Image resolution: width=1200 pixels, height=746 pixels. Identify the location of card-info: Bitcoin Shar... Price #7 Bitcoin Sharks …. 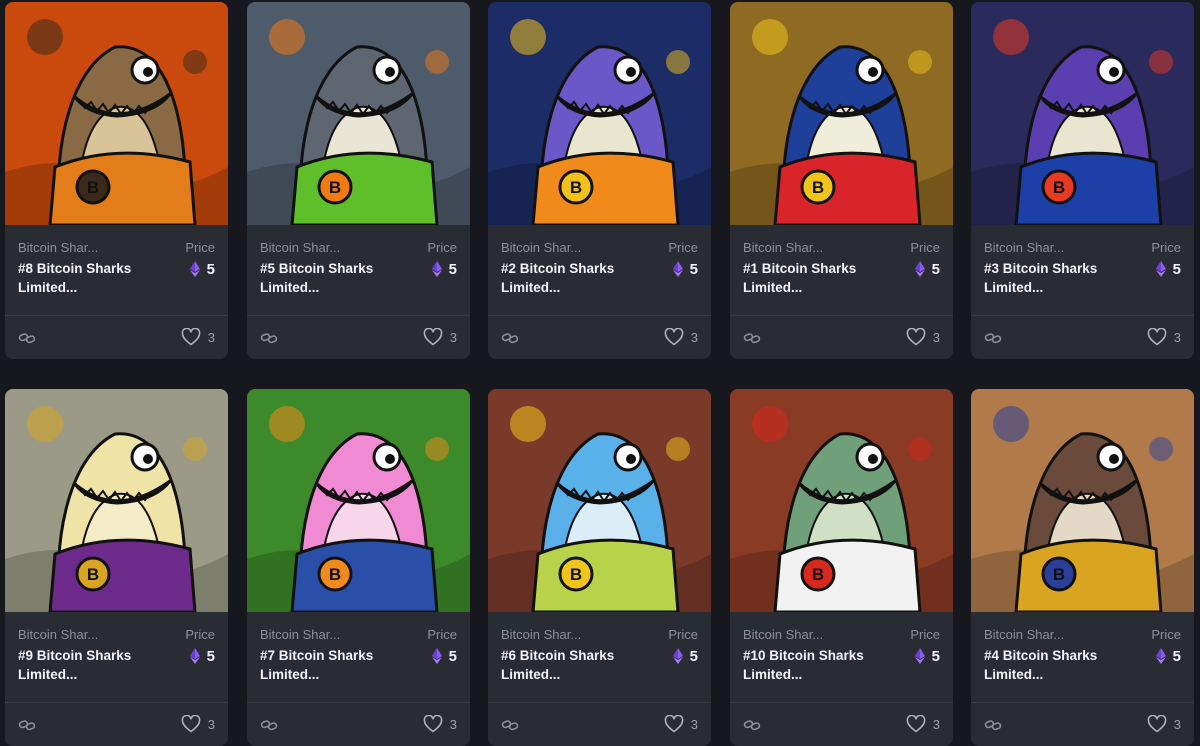
(358, 657).